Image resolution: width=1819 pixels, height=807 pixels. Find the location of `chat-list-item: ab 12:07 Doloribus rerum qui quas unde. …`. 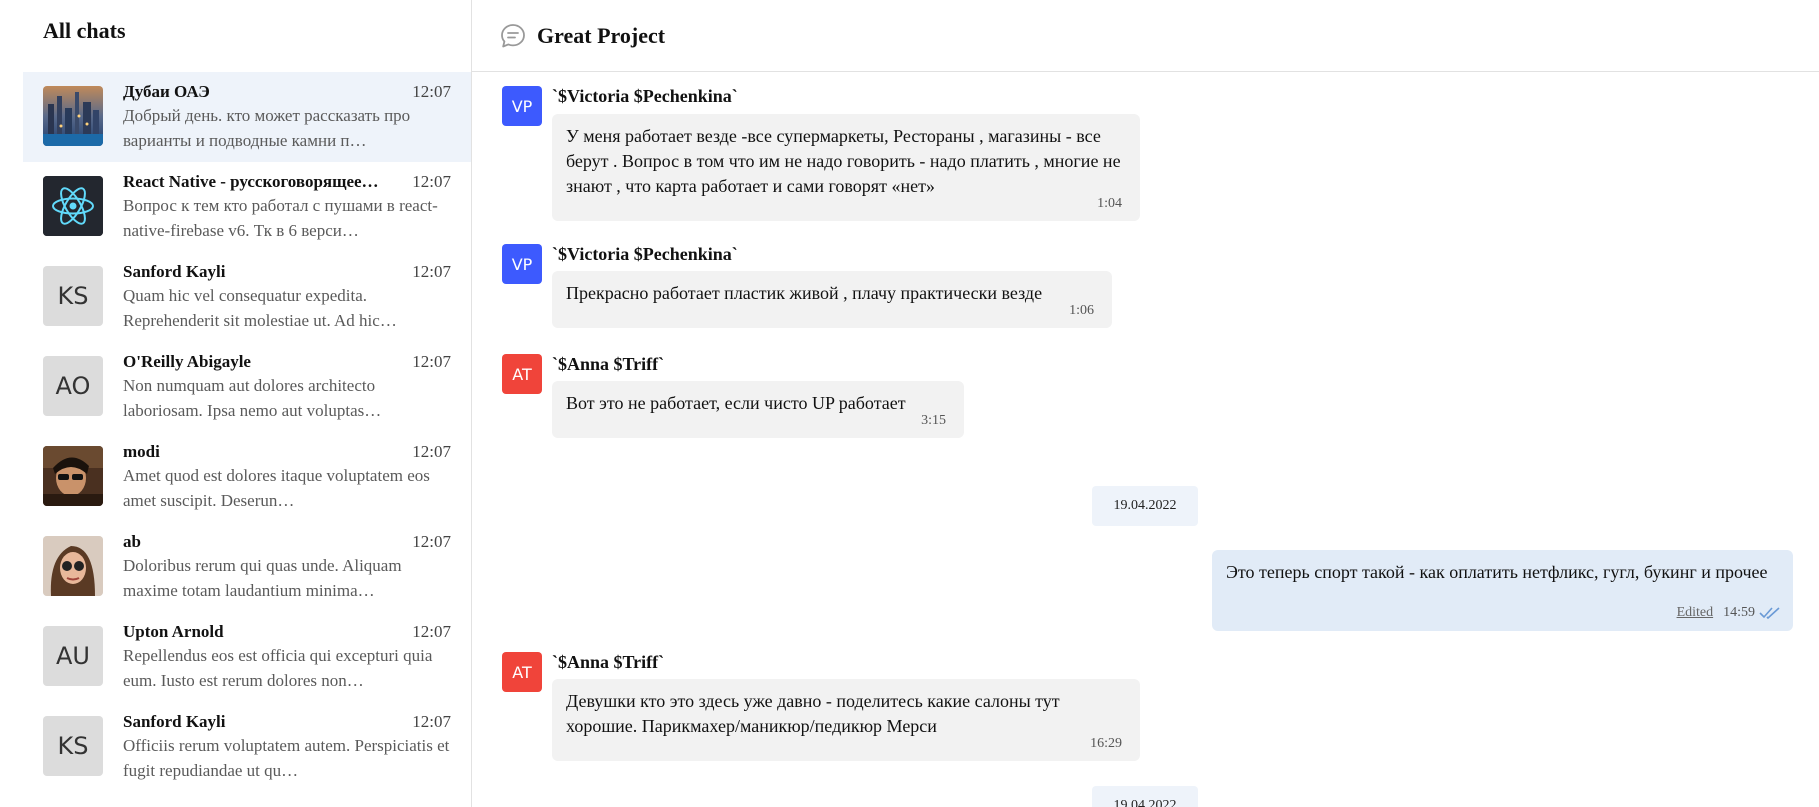

chat-list-item: ab 12:07 Doloribus rerum qui quas unde. … is located at coordinates (247, 567).